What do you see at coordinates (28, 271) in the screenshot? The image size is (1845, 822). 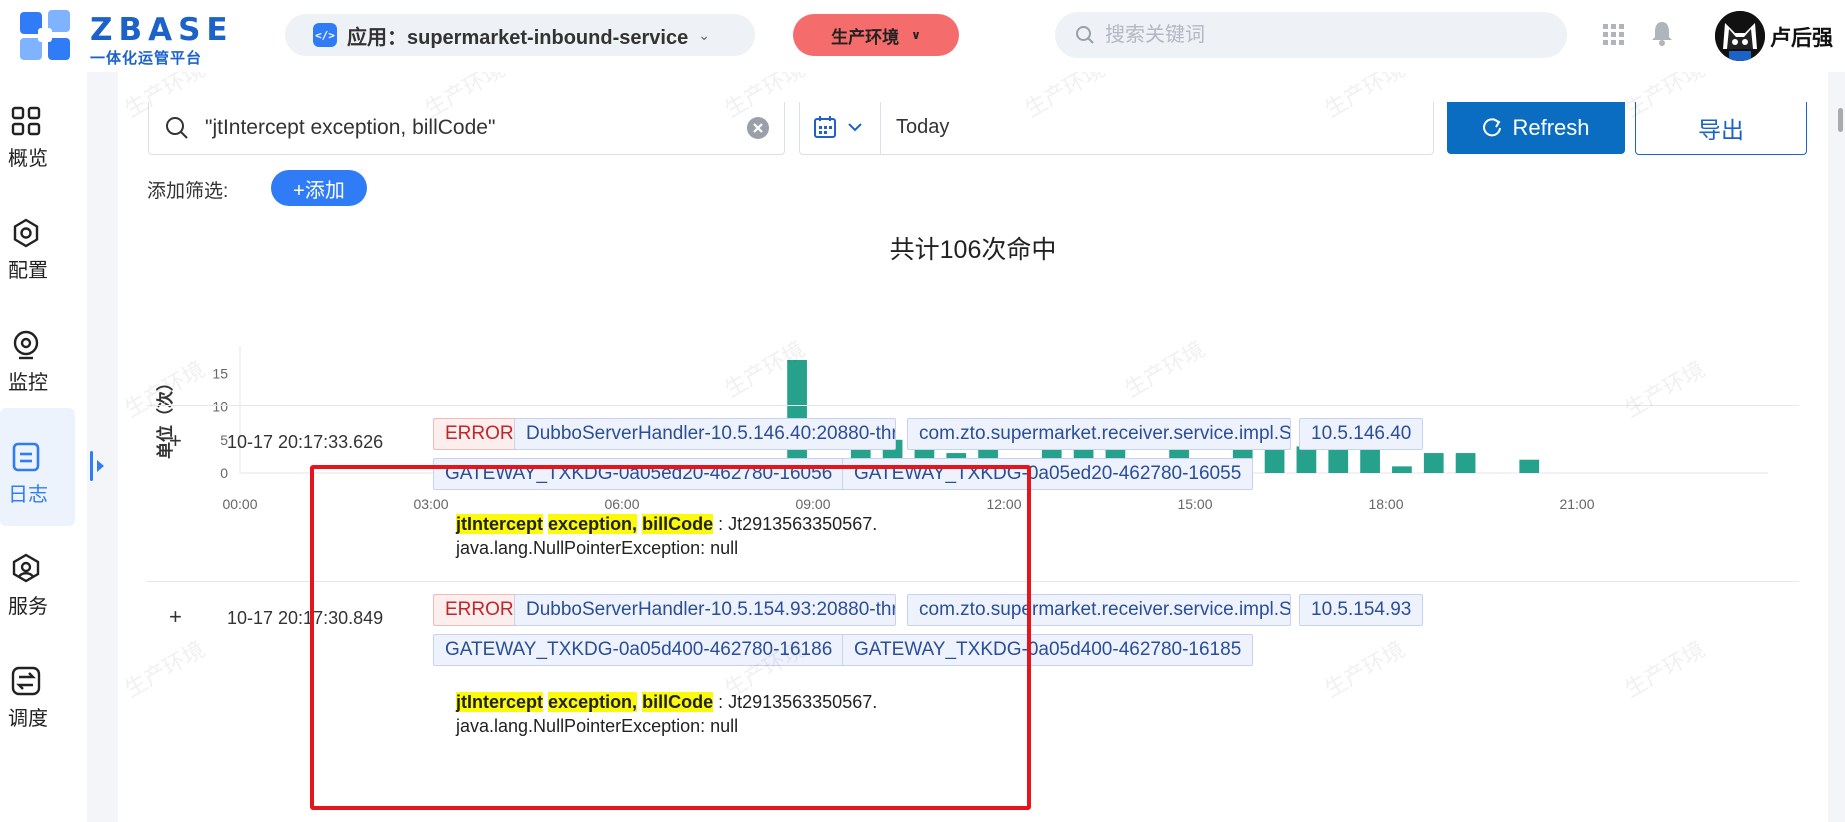 I see `sidebar-item-label: 配置` at bounding box center [28, 271].